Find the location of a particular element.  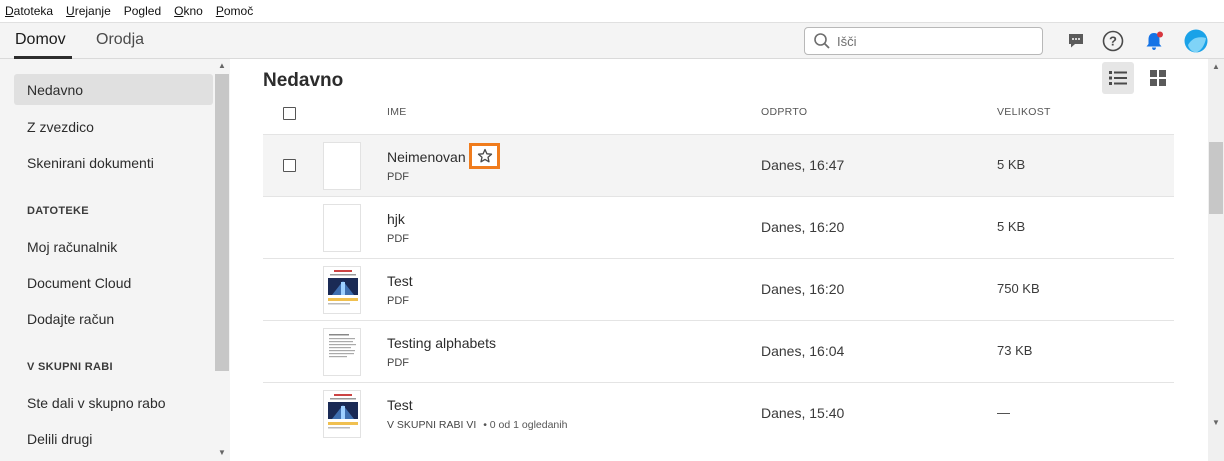

main-scrollbar: ▲ ▼ is located at coordinates (1216, 260).